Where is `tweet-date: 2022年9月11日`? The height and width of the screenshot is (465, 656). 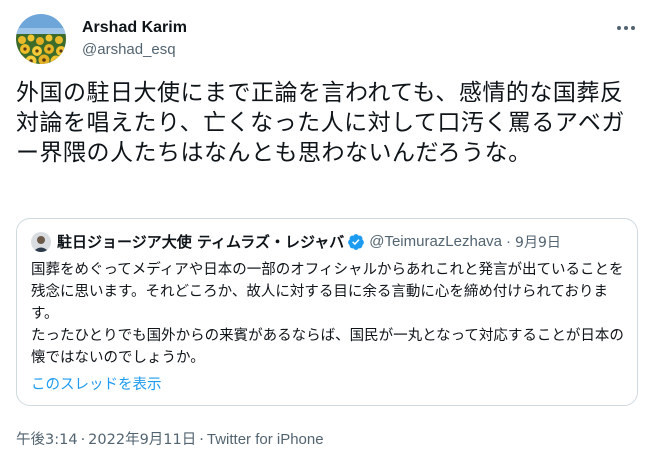
tweet-date: 2022年9月11日 is located at coordinates (142, 440).